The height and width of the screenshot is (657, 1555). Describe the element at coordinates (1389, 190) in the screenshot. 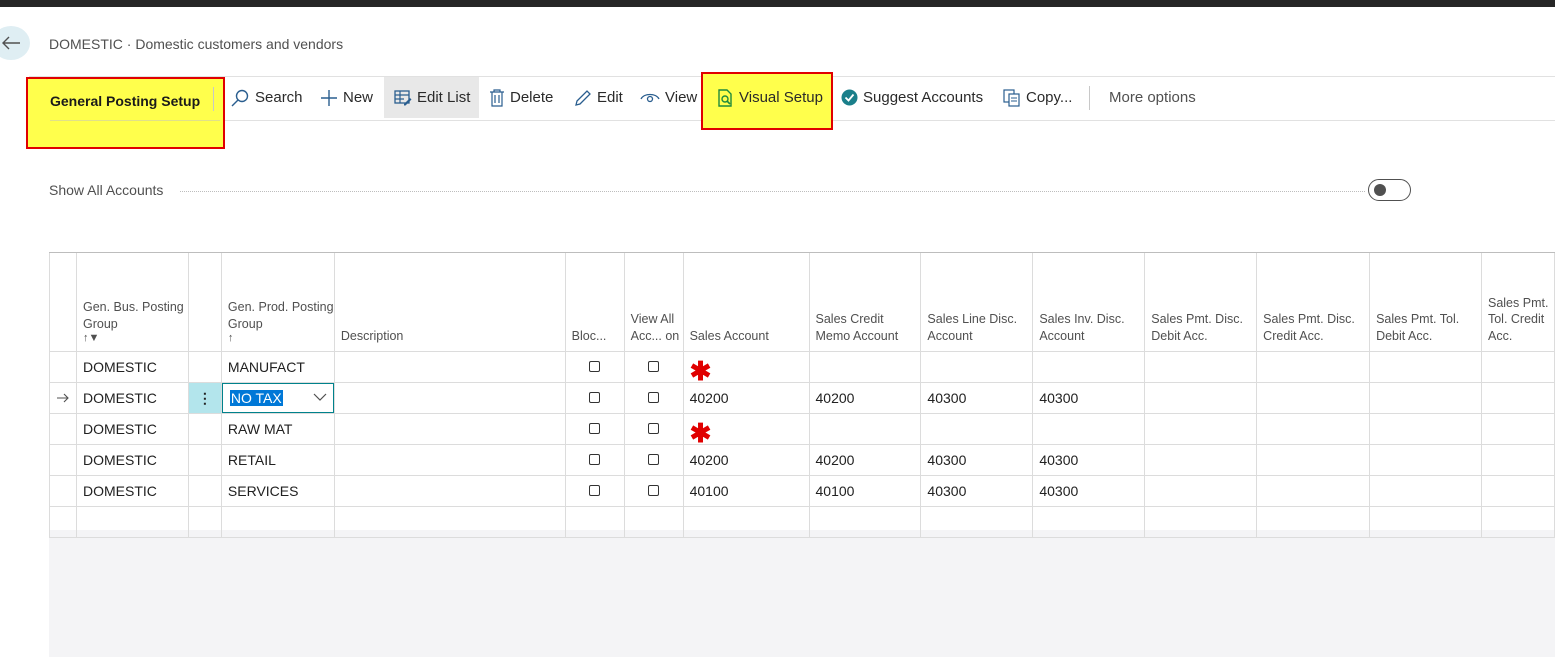

I see `show-all-accounts-toggle` at that location.